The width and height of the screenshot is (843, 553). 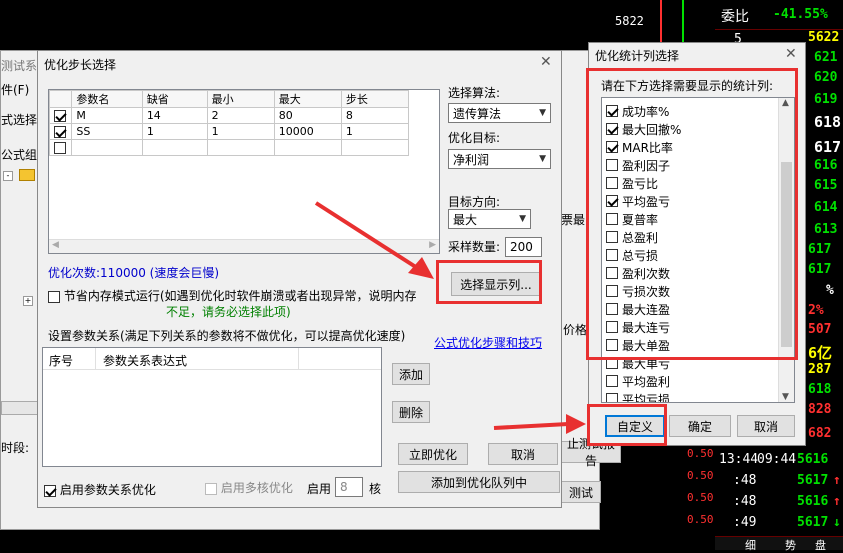 What do you see at coordinates (700, 497) in the screenshot?
I see `label-050-3: 0.50` at bounding box center [700, 497].